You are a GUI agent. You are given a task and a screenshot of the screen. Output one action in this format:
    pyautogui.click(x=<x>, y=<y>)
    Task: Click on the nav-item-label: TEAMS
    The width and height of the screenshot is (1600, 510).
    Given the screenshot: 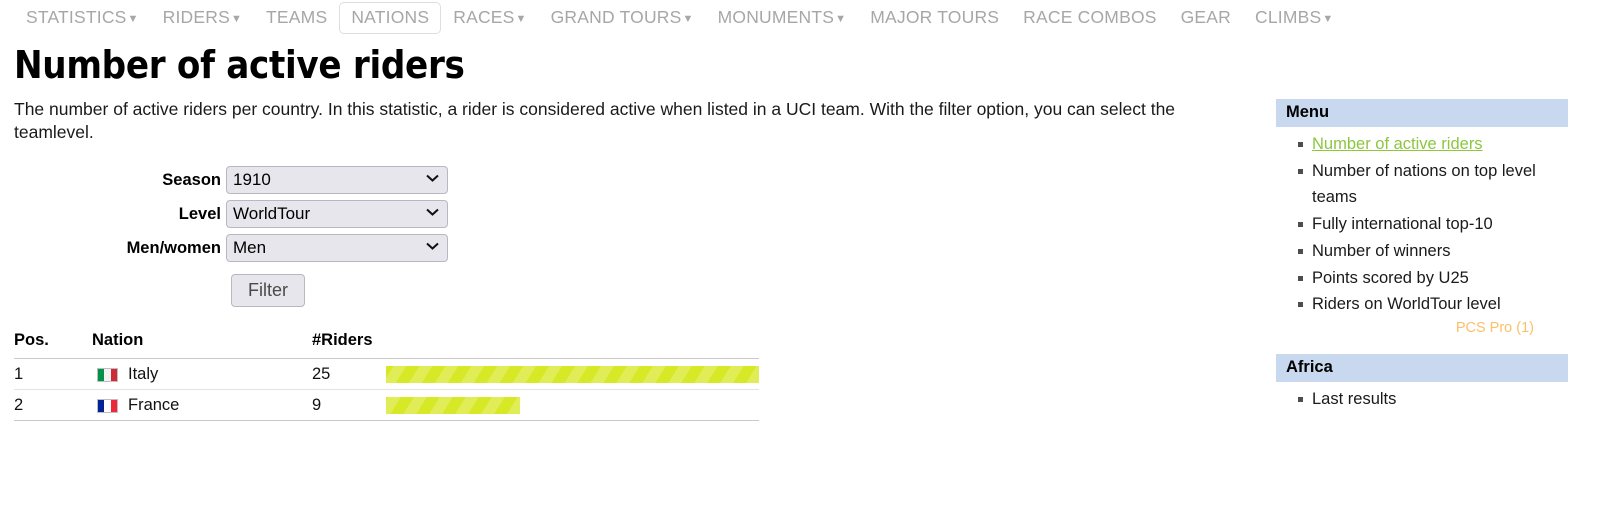 What is the action you would take?
    pyautogui.click(x=297, y=17)
    